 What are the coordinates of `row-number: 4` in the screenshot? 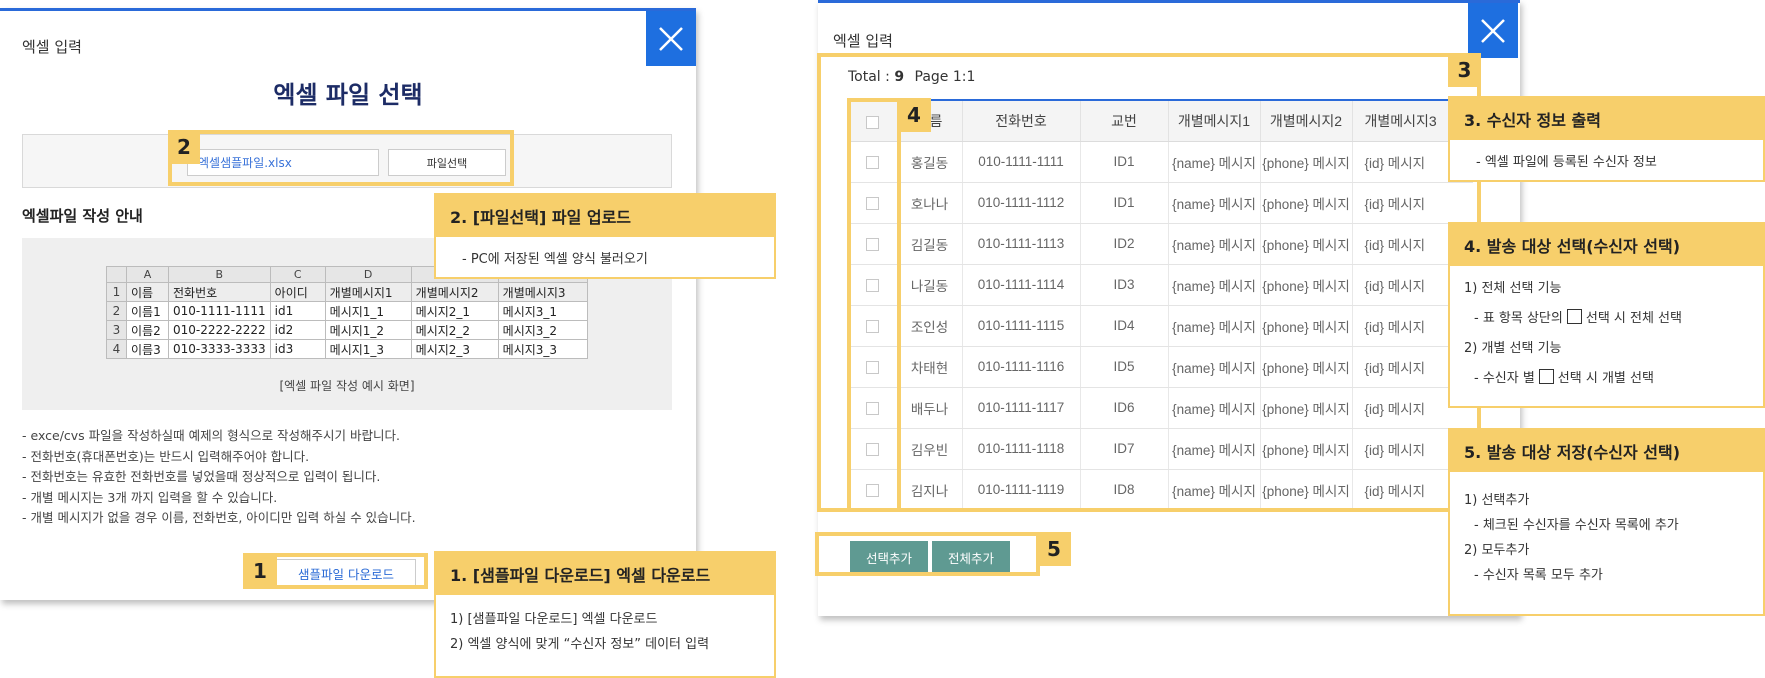 It's located at (116, 349).